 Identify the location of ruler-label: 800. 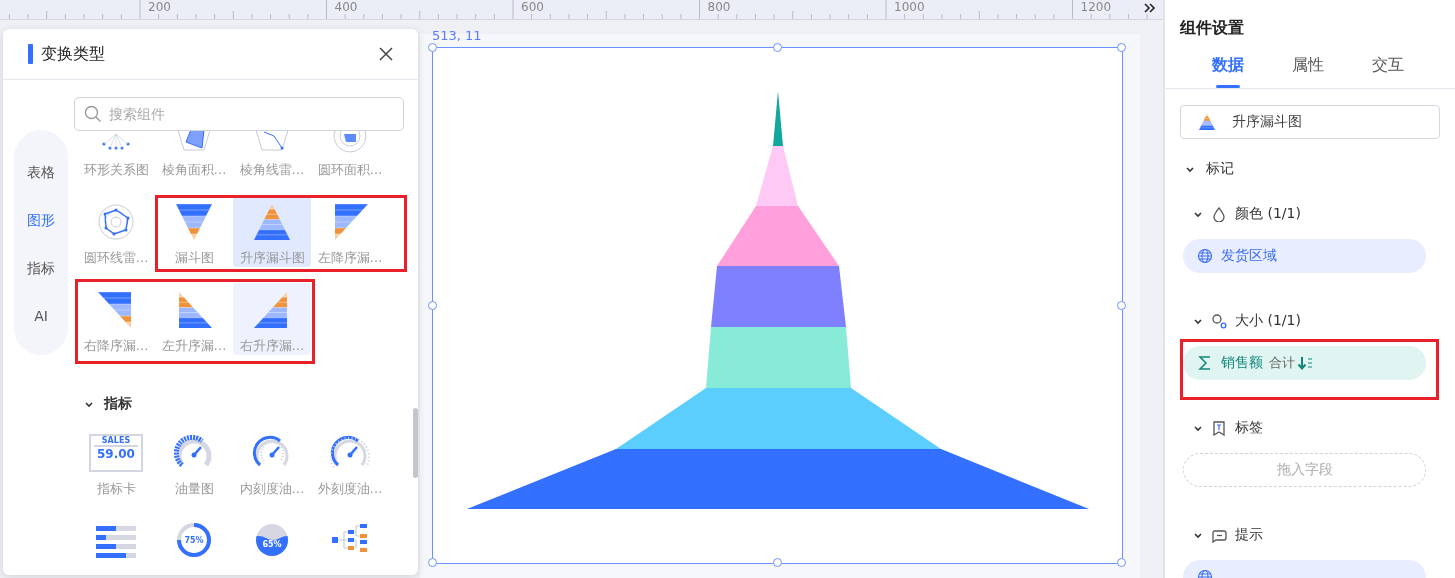
(719, 7).